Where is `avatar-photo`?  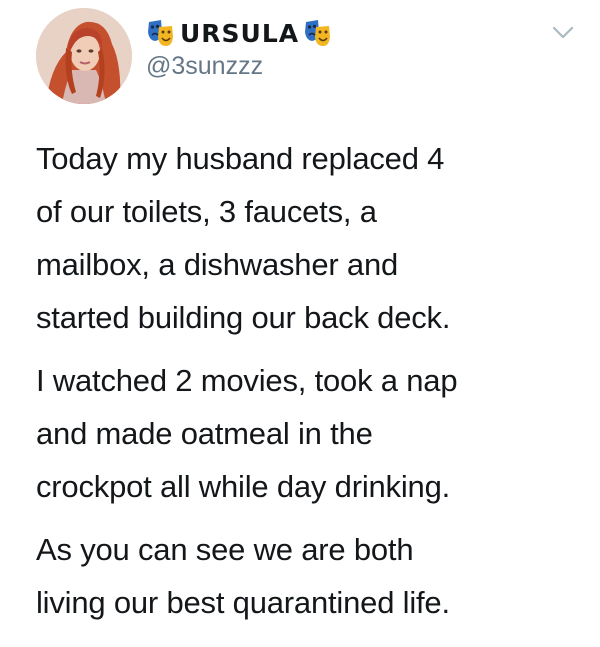 avatar-photo is located at coordinates (84, 56).